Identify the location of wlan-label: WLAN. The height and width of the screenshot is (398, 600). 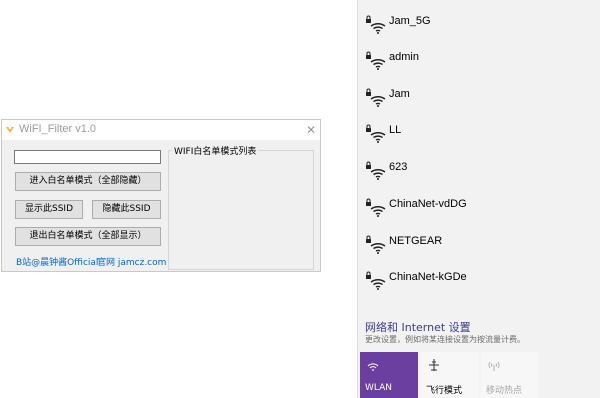
(379, 388).